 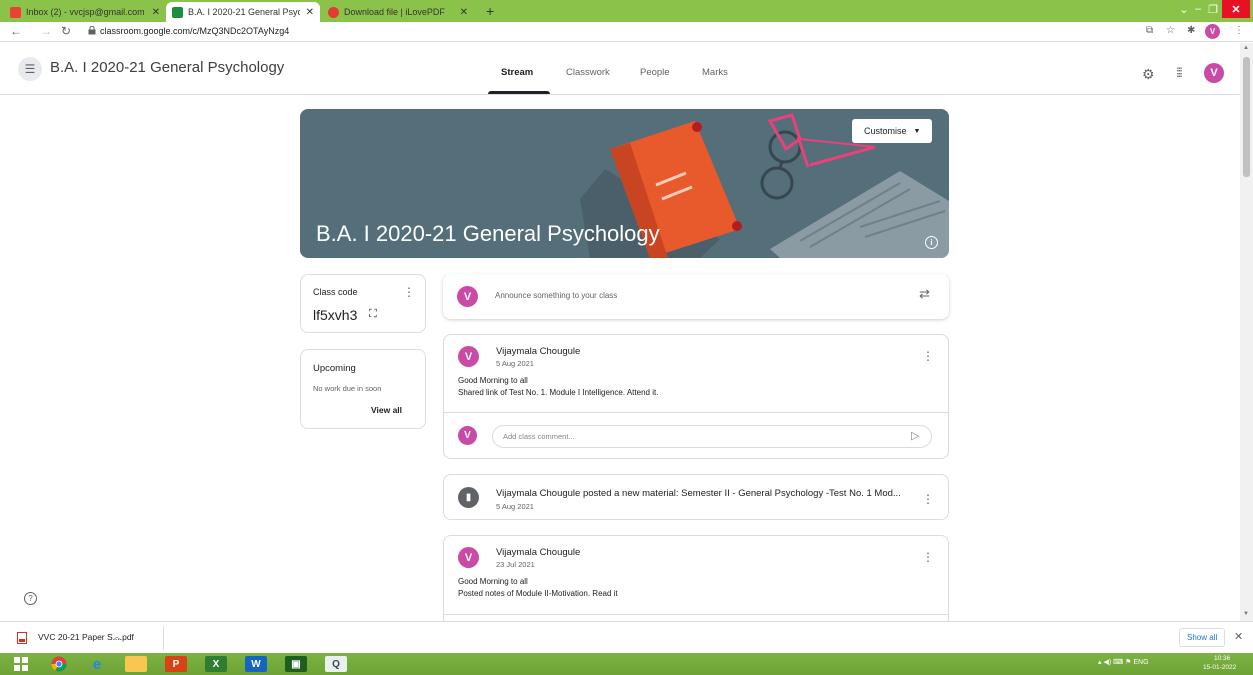 I want to click on forward-icon: →, so click(x=46, y=31).